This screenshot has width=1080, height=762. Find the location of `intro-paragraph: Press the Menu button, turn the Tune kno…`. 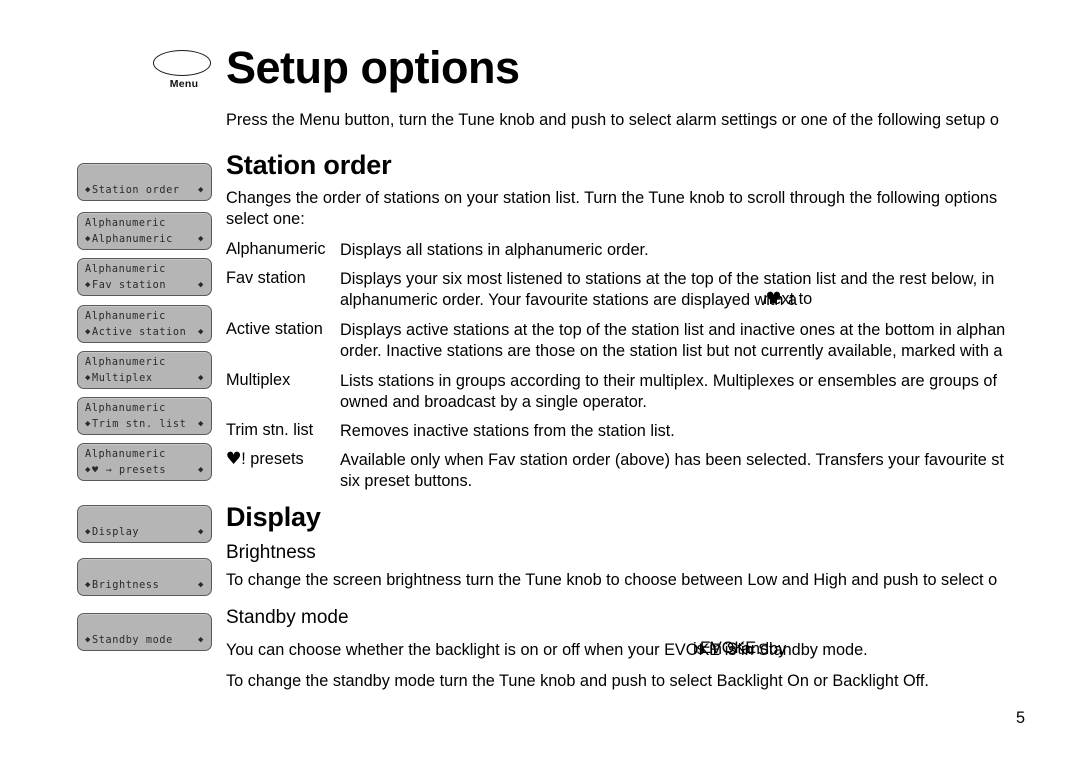

intro-paragraph: Press the Menu button, turn the Tune kno… is located at coordinates (612, 120).